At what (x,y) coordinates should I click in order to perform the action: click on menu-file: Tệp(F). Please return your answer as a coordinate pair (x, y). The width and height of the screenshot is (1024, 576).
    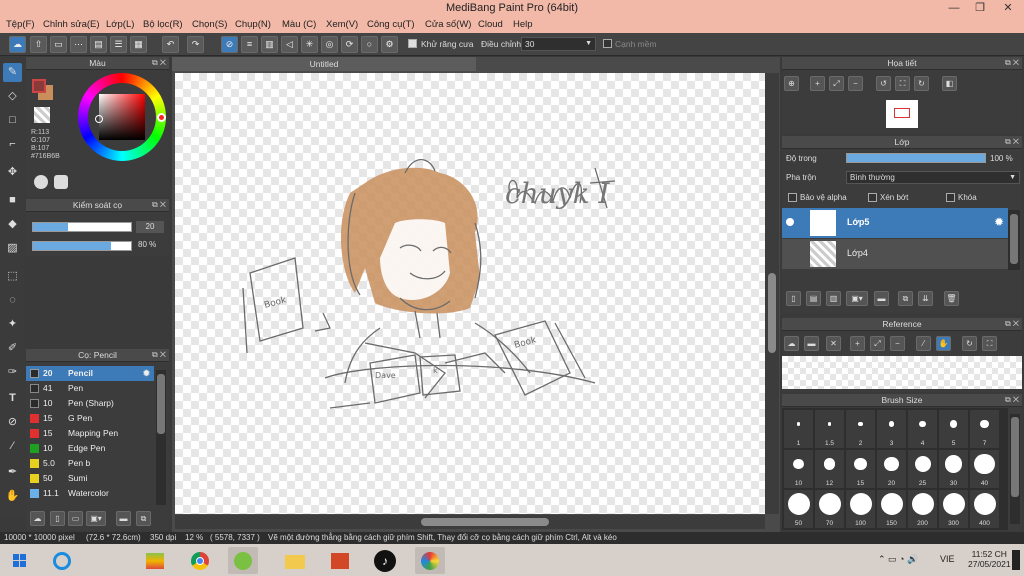
    Looking at the image, I should click on (20, 24).